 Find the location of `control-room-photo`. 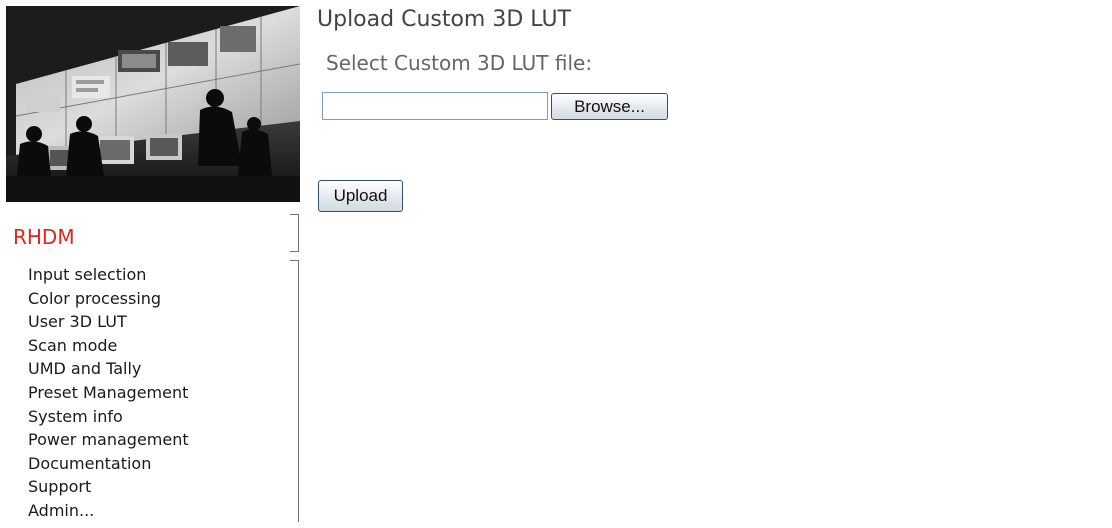

control-room-photo is located at coordinates (153, 104).